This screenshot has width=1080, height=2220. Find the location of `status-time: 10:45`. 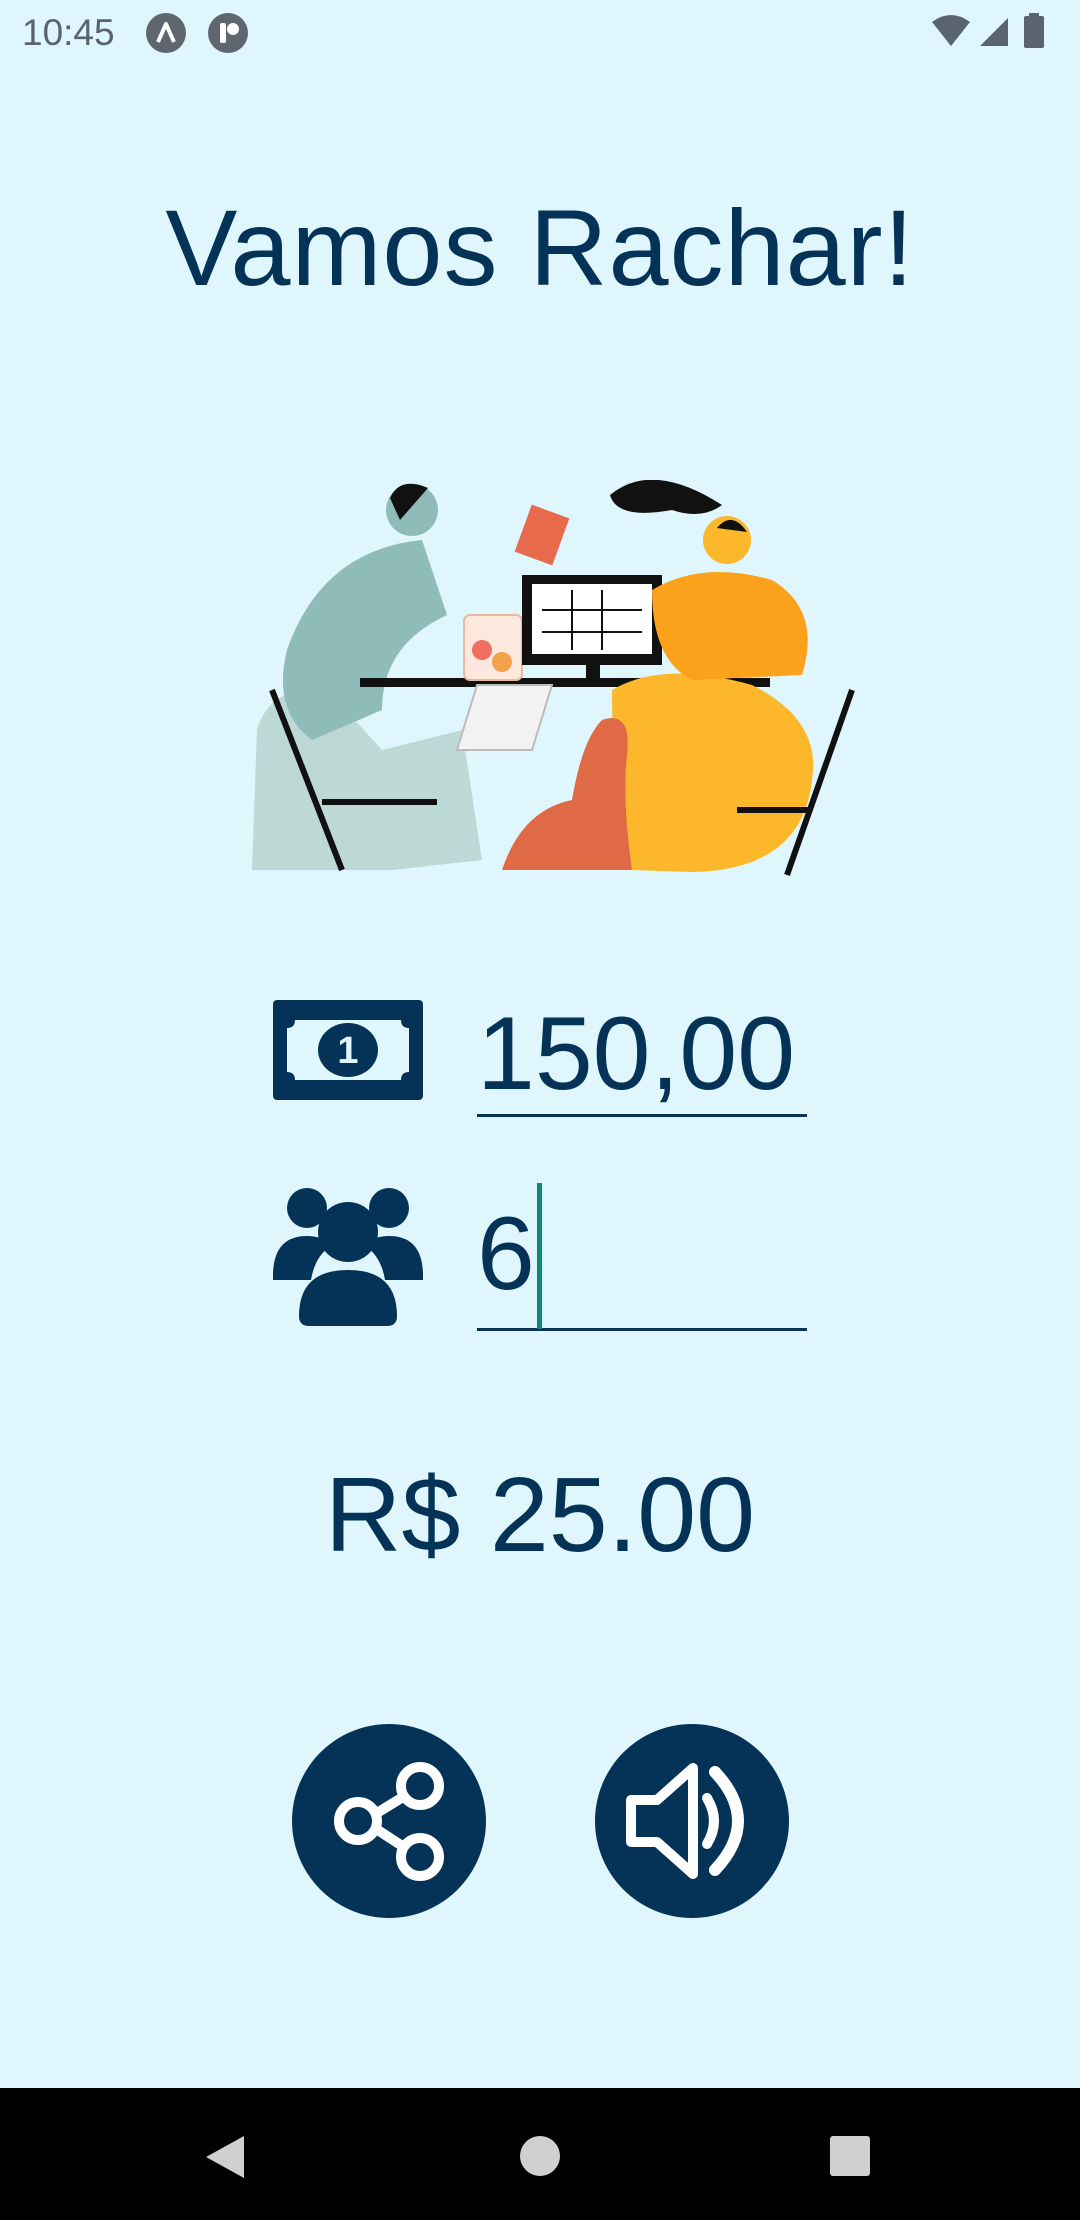

status-time: 10:45 is located at coordinates (68, 32).